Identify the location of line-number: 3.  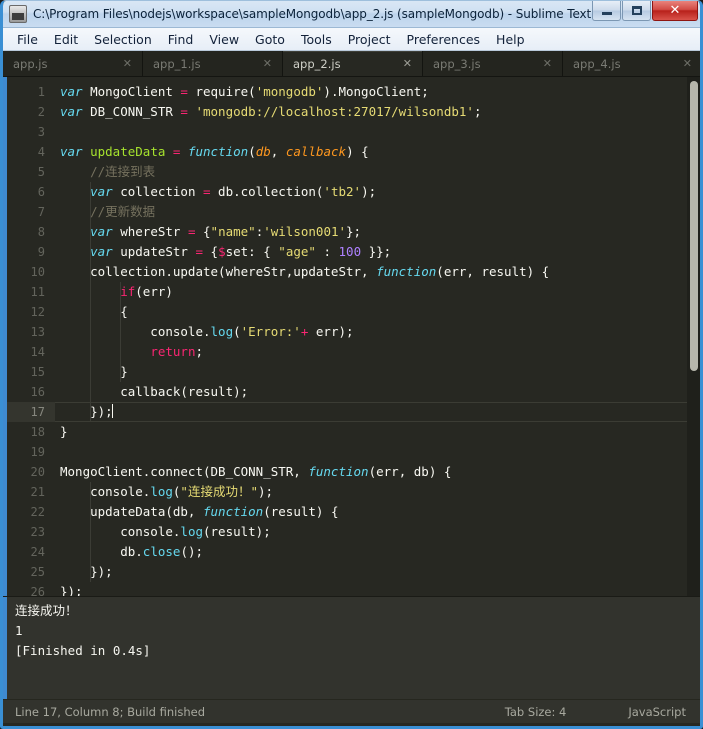
(41, 132).